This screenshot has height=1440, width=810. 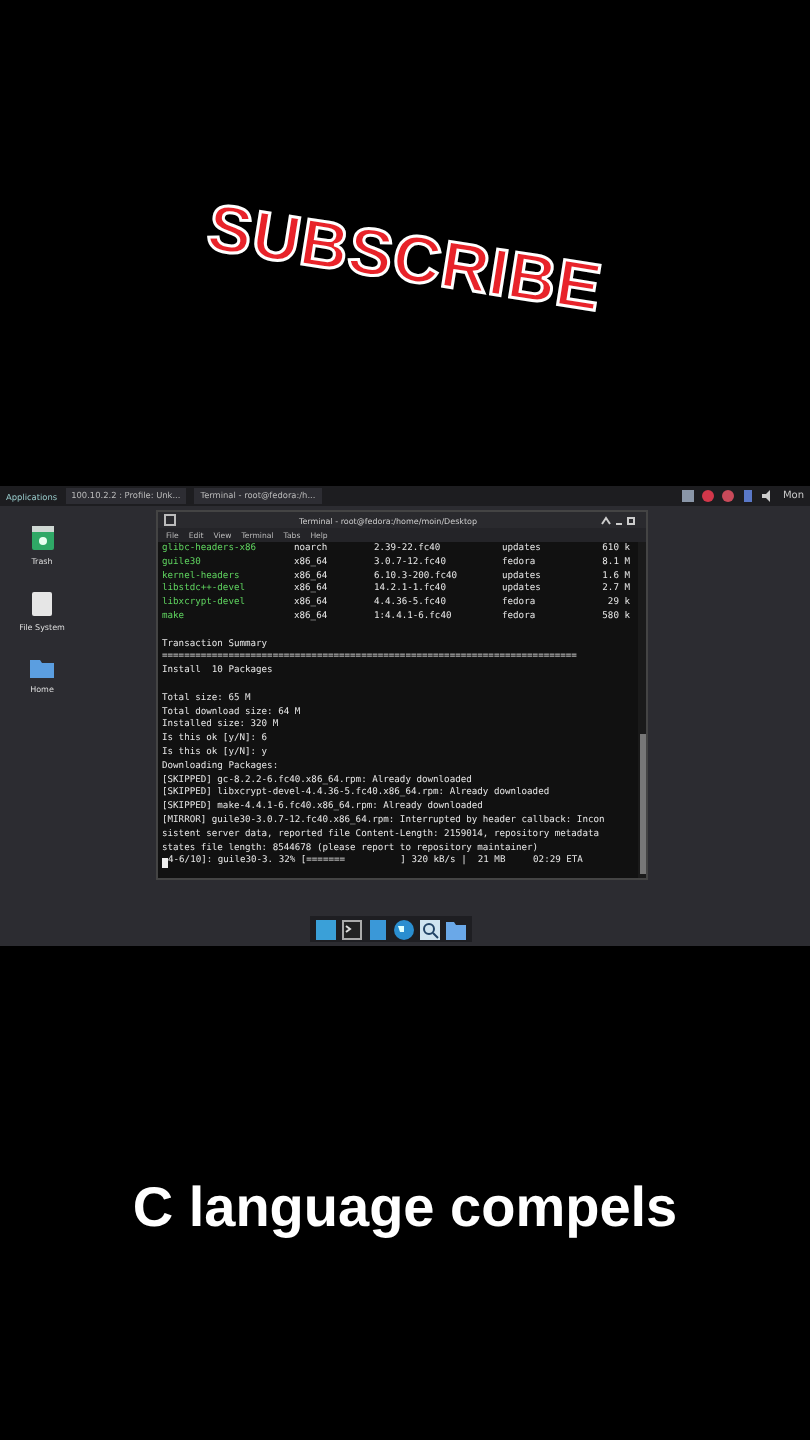 What do you see at coordinates (326, 929) in the screenshot?
I see `window-icon` at bounding box center [326, 929].